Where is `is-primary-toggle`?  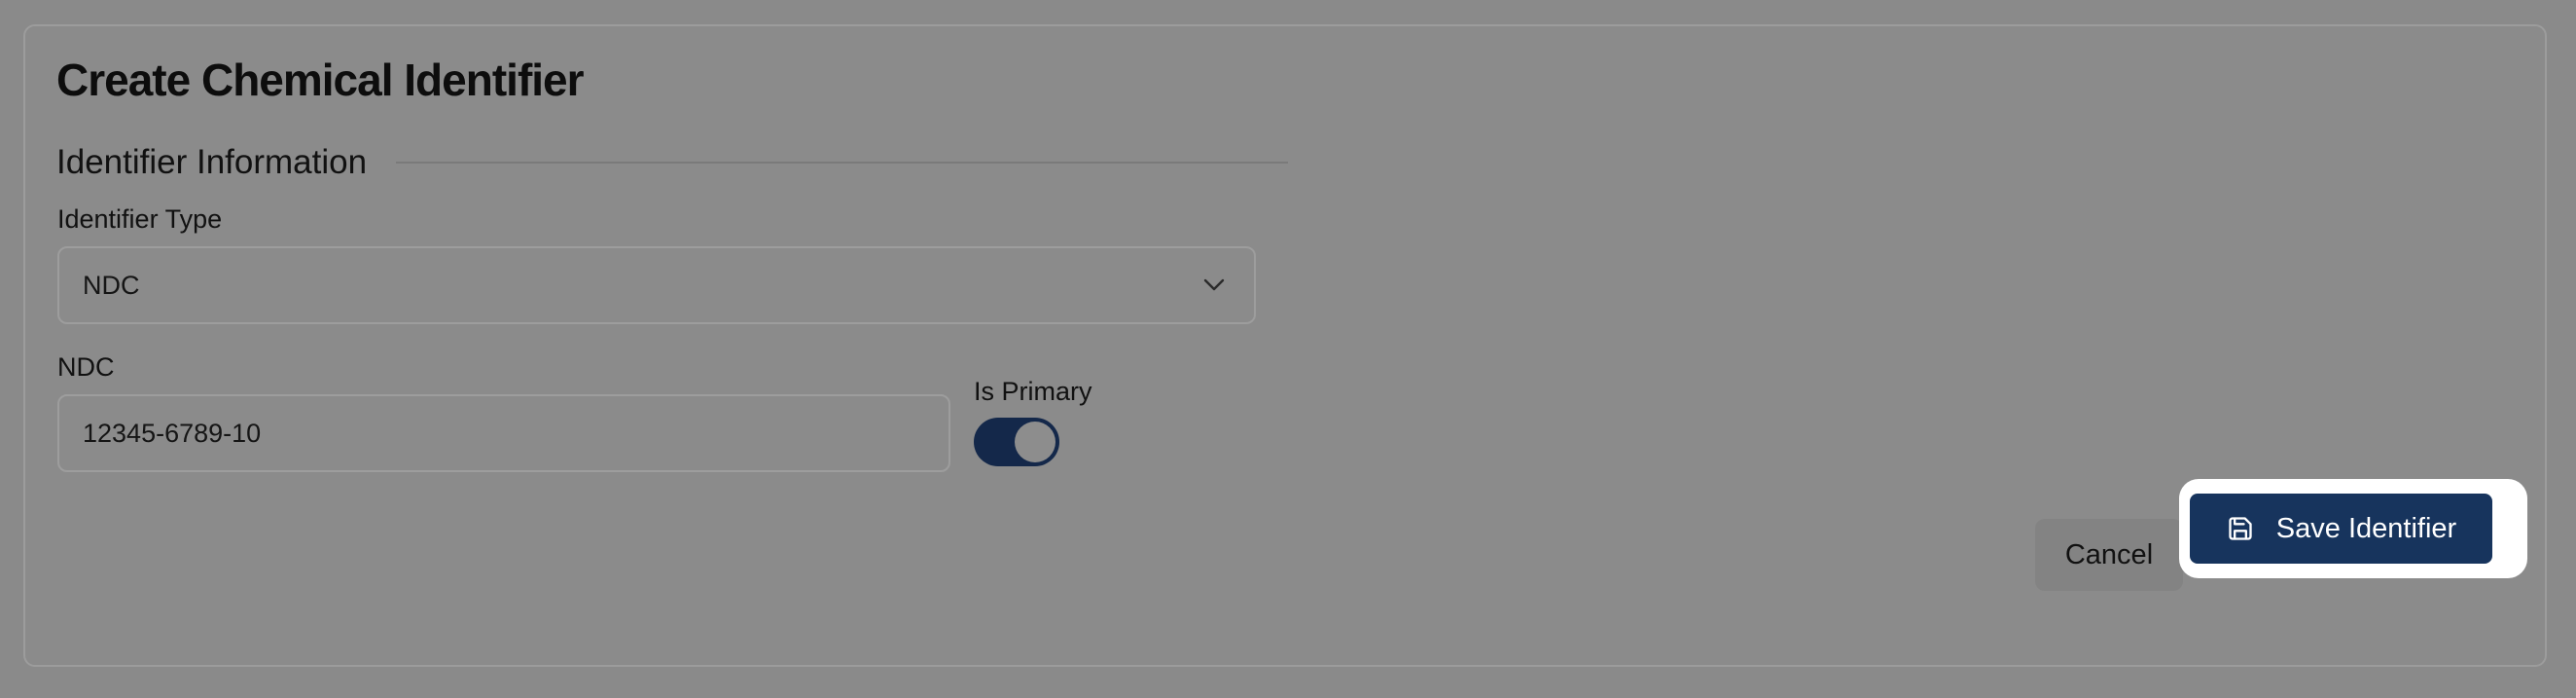
is-primary-toggle is located at coordinates (1017, 442).